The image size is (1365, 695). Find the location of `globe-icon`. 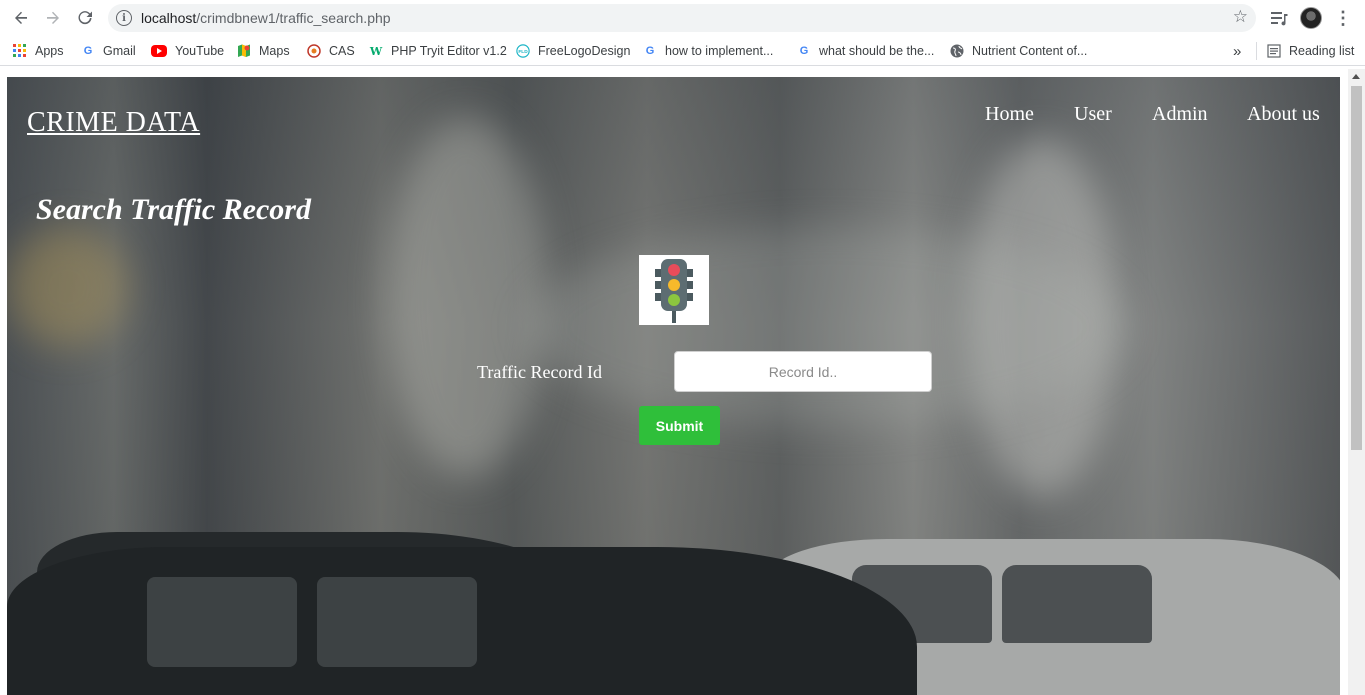

globe-icon is located at coordinates (957, 51).